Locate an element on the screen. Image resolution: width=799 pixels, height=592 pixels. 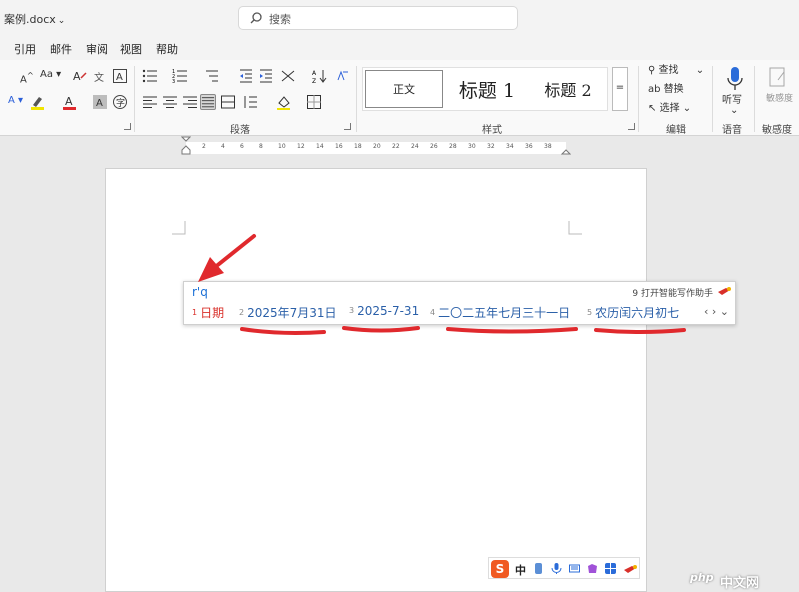
align-right-icon is located at coordinates (190, 102).